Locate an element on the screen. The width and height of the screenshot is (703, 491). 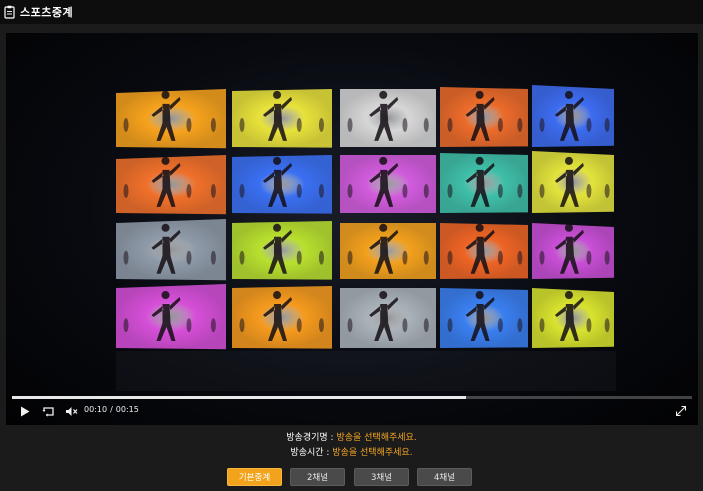
title-bar: 스포츠중계 is located at coordinates (351, 12).